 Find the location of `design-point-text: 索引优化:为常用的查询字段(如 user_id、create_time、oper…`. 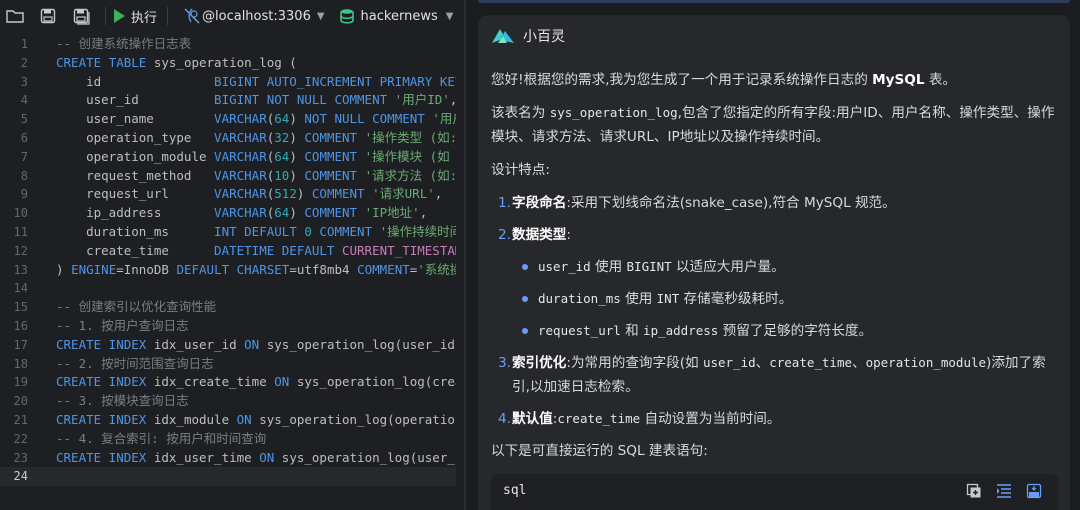

design-point-text: 索引优化:为常用的查询字段(如 user_id、create_time、oper… is located at coordinates (785, 375).